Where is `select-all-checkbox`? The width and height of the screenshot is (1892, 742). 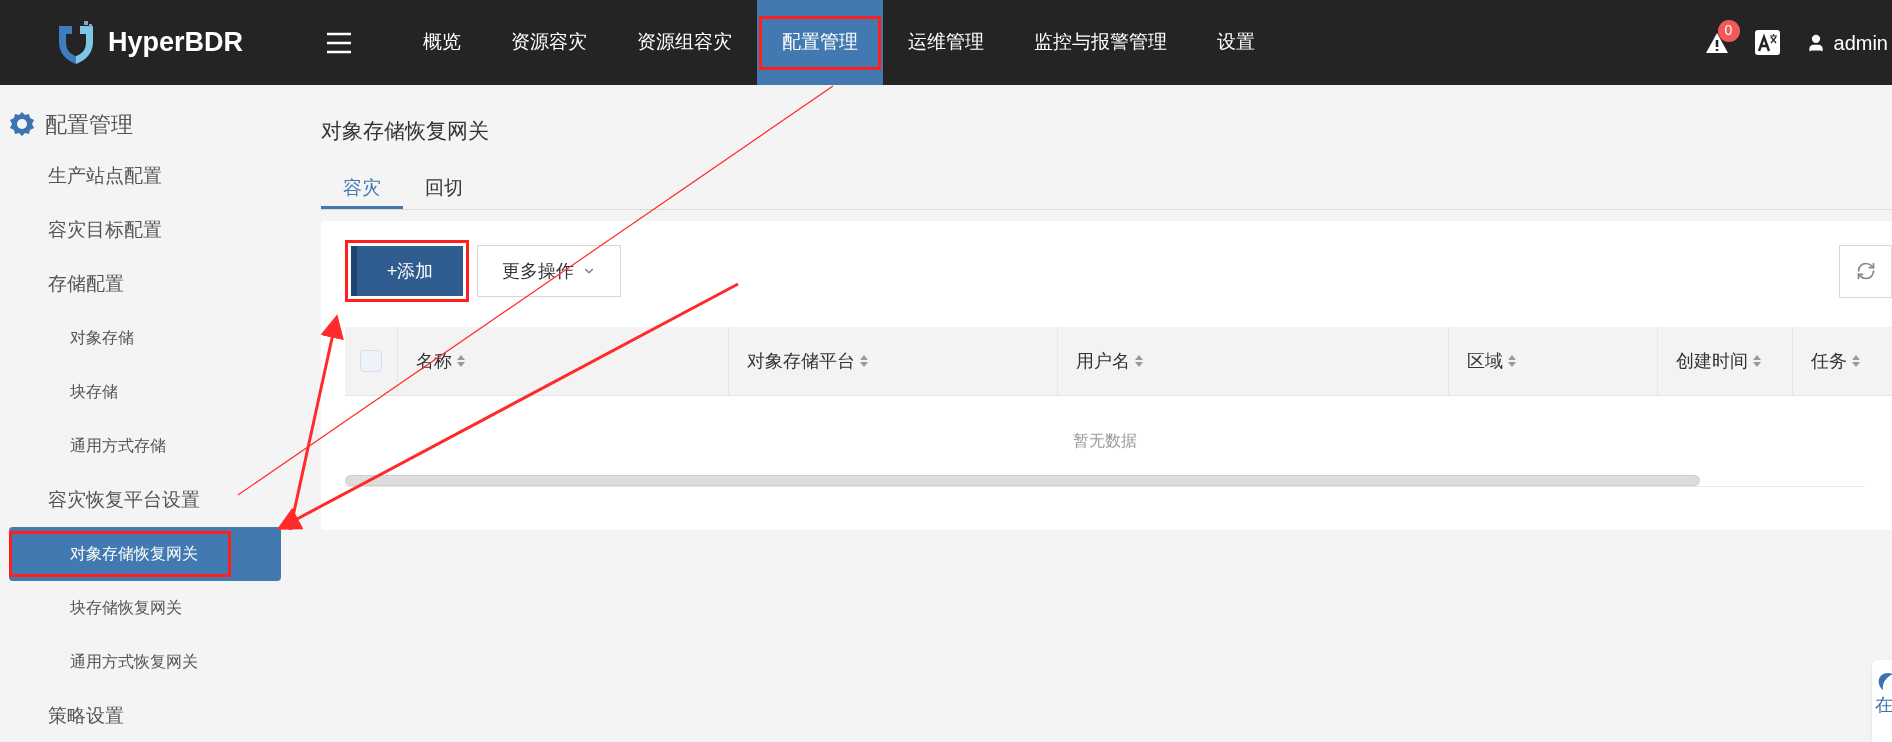
select-all-checkbox is located at coordinates (371, 361).